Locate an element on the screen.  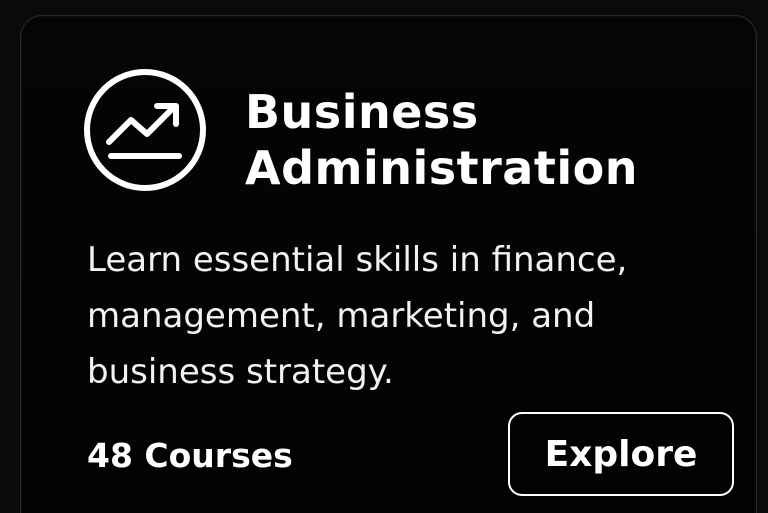
description-line-3: business strategy. is located at coordinates (240, 372).